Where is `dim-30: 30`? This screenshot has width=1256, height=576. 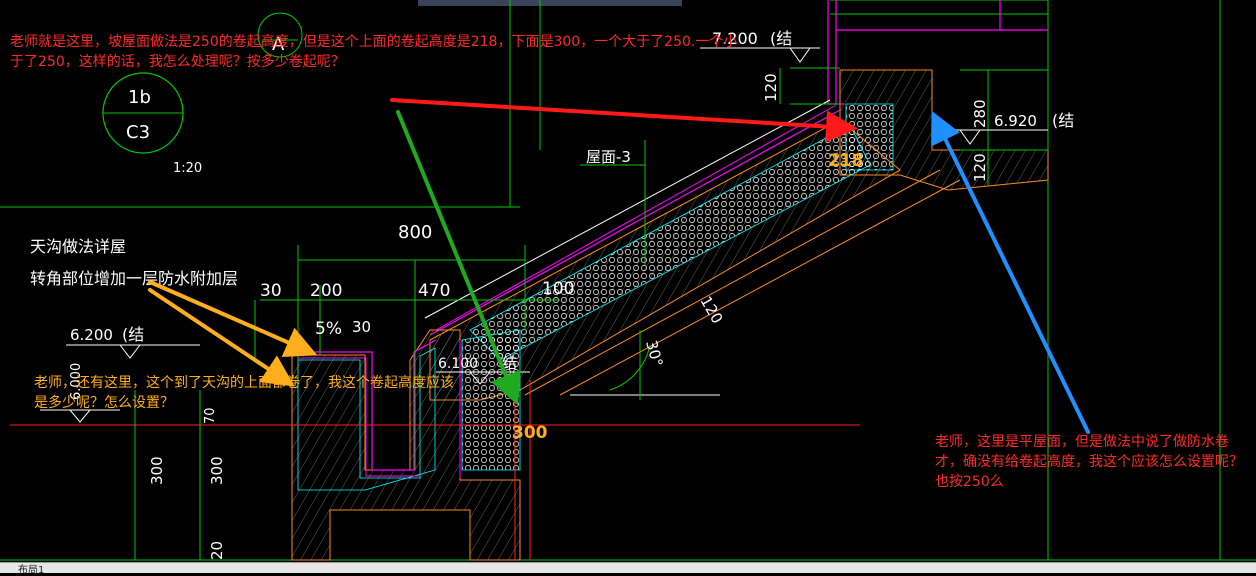 dim-30: 30 is located at coordinates (271, 291).